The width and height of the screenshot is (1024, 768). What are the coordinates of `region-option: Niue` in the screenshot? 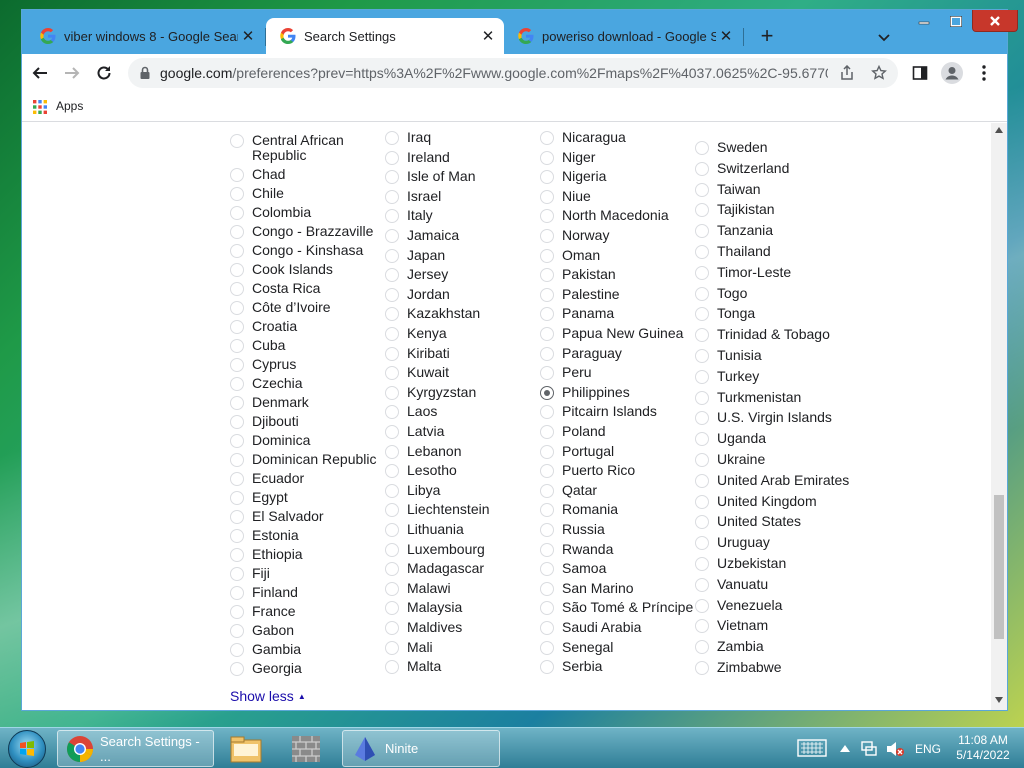 It's located at (565, 196).